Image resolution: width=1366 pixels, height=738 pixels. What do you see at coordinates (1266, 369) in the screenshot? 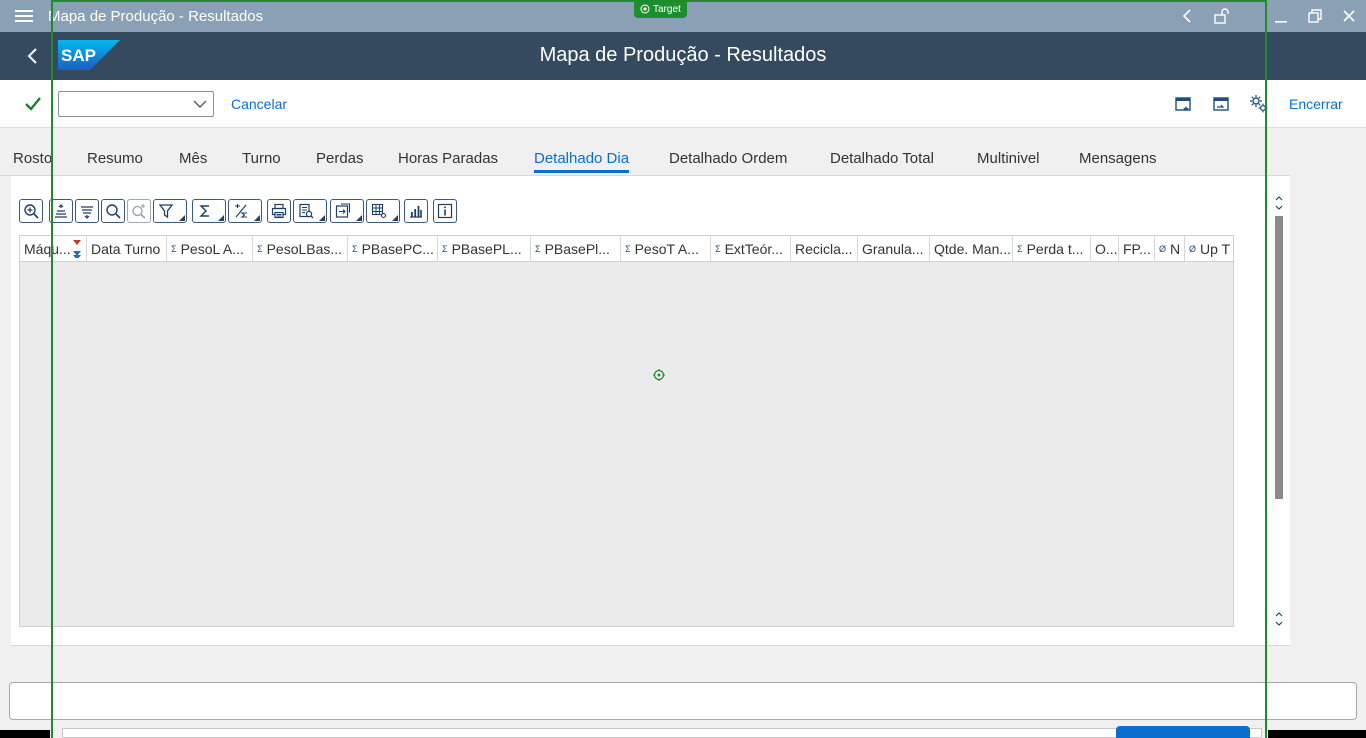
I see `target-frame-right` at bounding box center [1266, 369].